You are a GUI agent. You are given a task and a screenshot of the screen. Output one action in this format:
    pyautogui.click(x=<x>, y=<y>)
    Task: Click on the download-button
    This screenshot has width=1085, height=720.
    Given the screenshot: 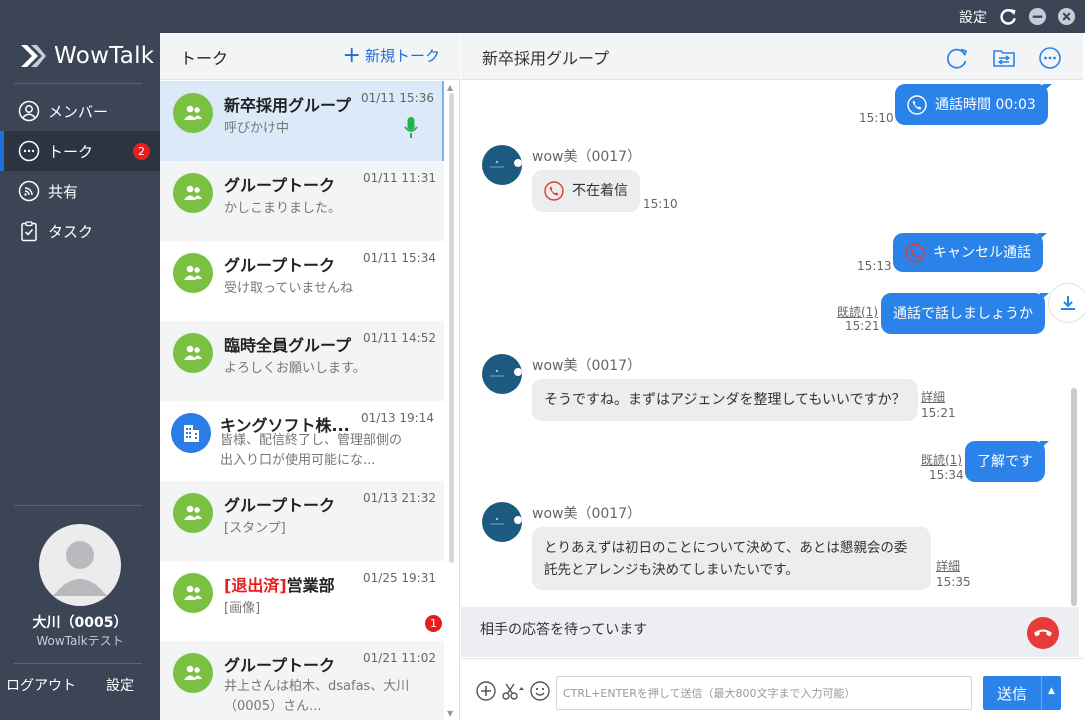 What is the action you would take?
    pyautogui.click(x=1066, y=303)
    